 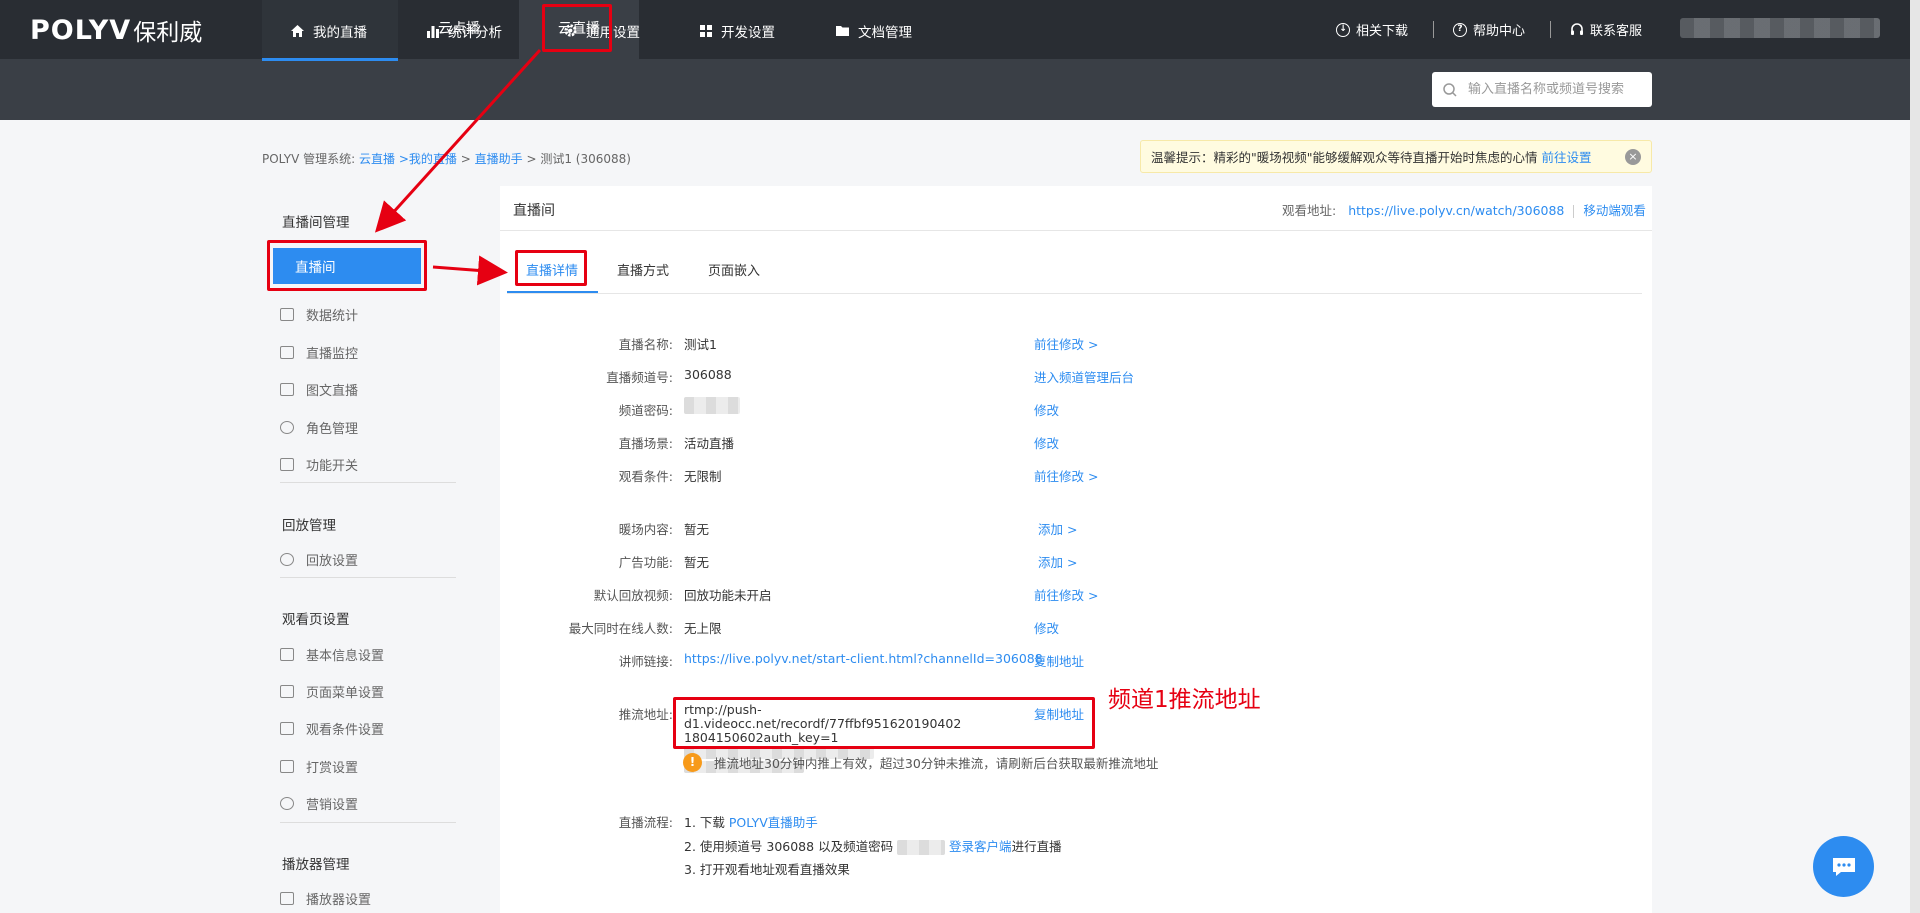 I want to click on annotation-label: 频道1推流地址, so click(x=1184, y=700).